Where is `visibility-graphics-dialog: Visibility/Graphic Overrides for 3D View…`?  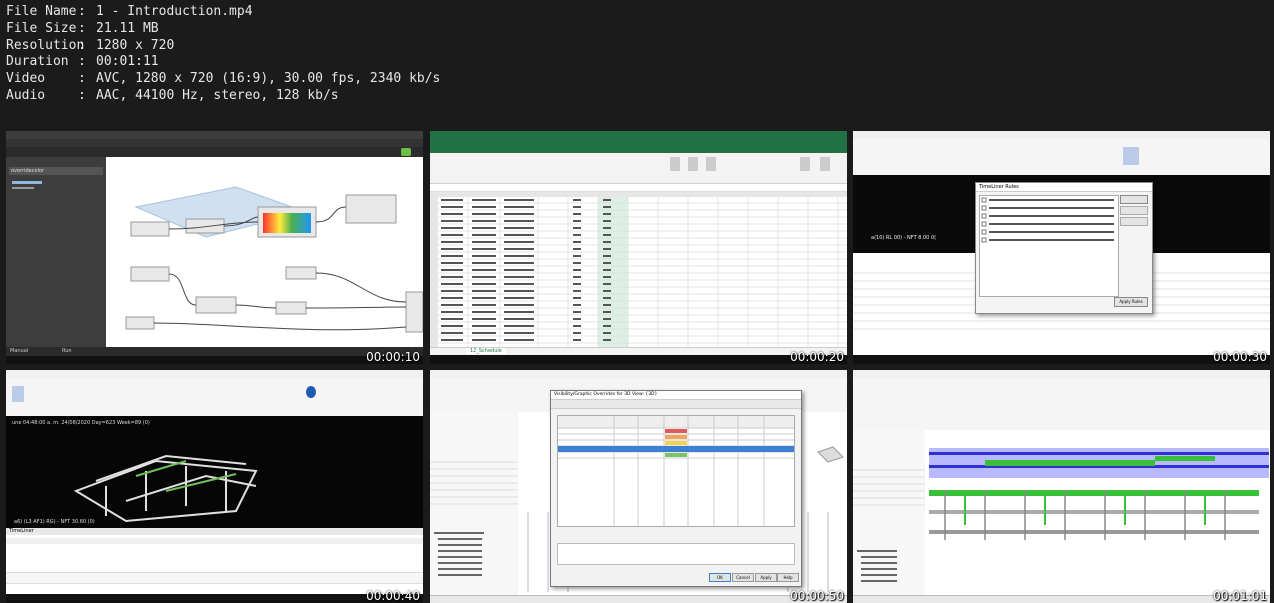
visibility-graphics-dialog: Visibility/Graphic Overrides for 3D View… is located at coordinates (676, 488).